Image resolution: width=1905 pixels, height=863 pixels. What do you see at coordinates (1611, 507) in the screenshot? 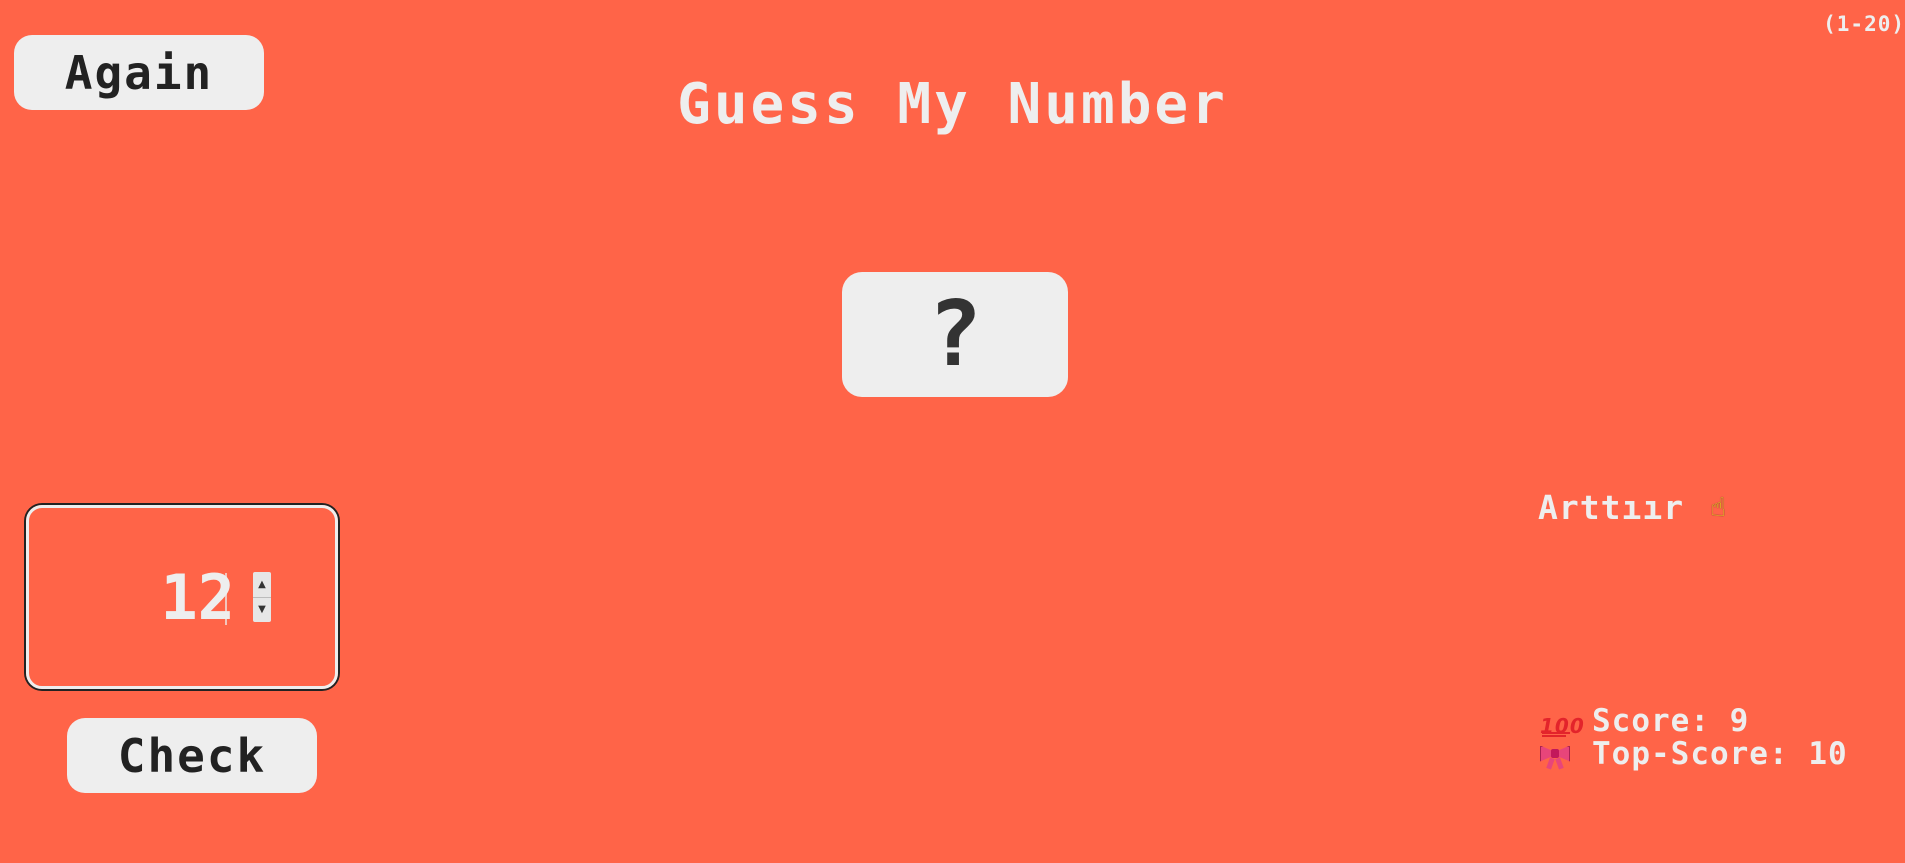
I see `status-message-text: Arttıır` at bounding box center [1611, 507].